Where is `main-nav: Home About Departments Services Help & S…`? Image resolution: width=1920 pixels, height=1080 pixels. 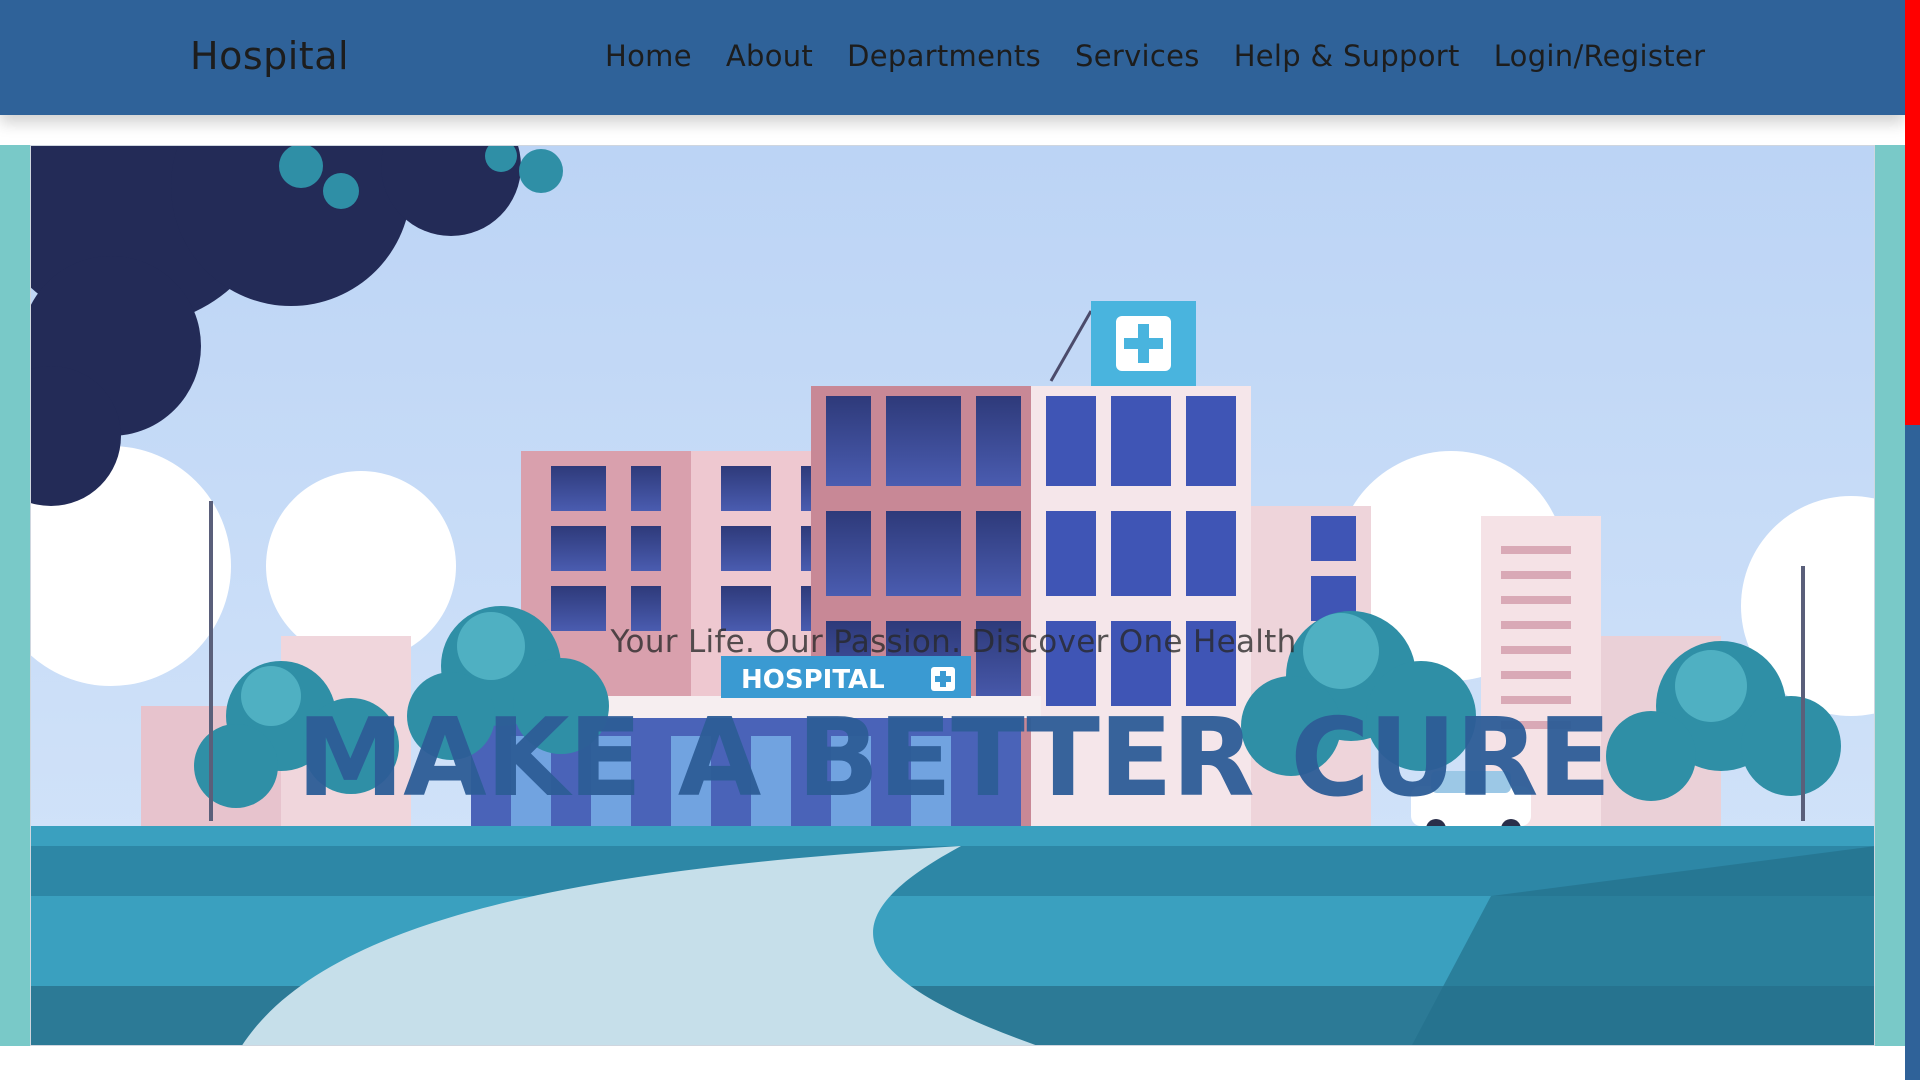
main-nav: Home About Departments Services Help & S… is located at coordinates (1155, 56).